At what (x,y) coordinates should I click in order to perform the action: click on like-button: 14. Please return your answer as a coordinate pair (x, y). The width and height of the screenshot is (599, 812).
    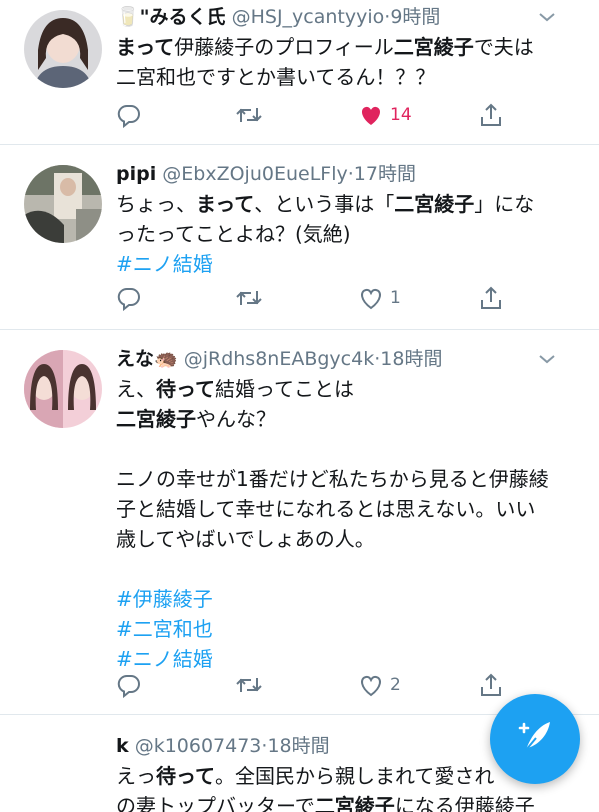
    Looking at the image, I should click on (385, 115).